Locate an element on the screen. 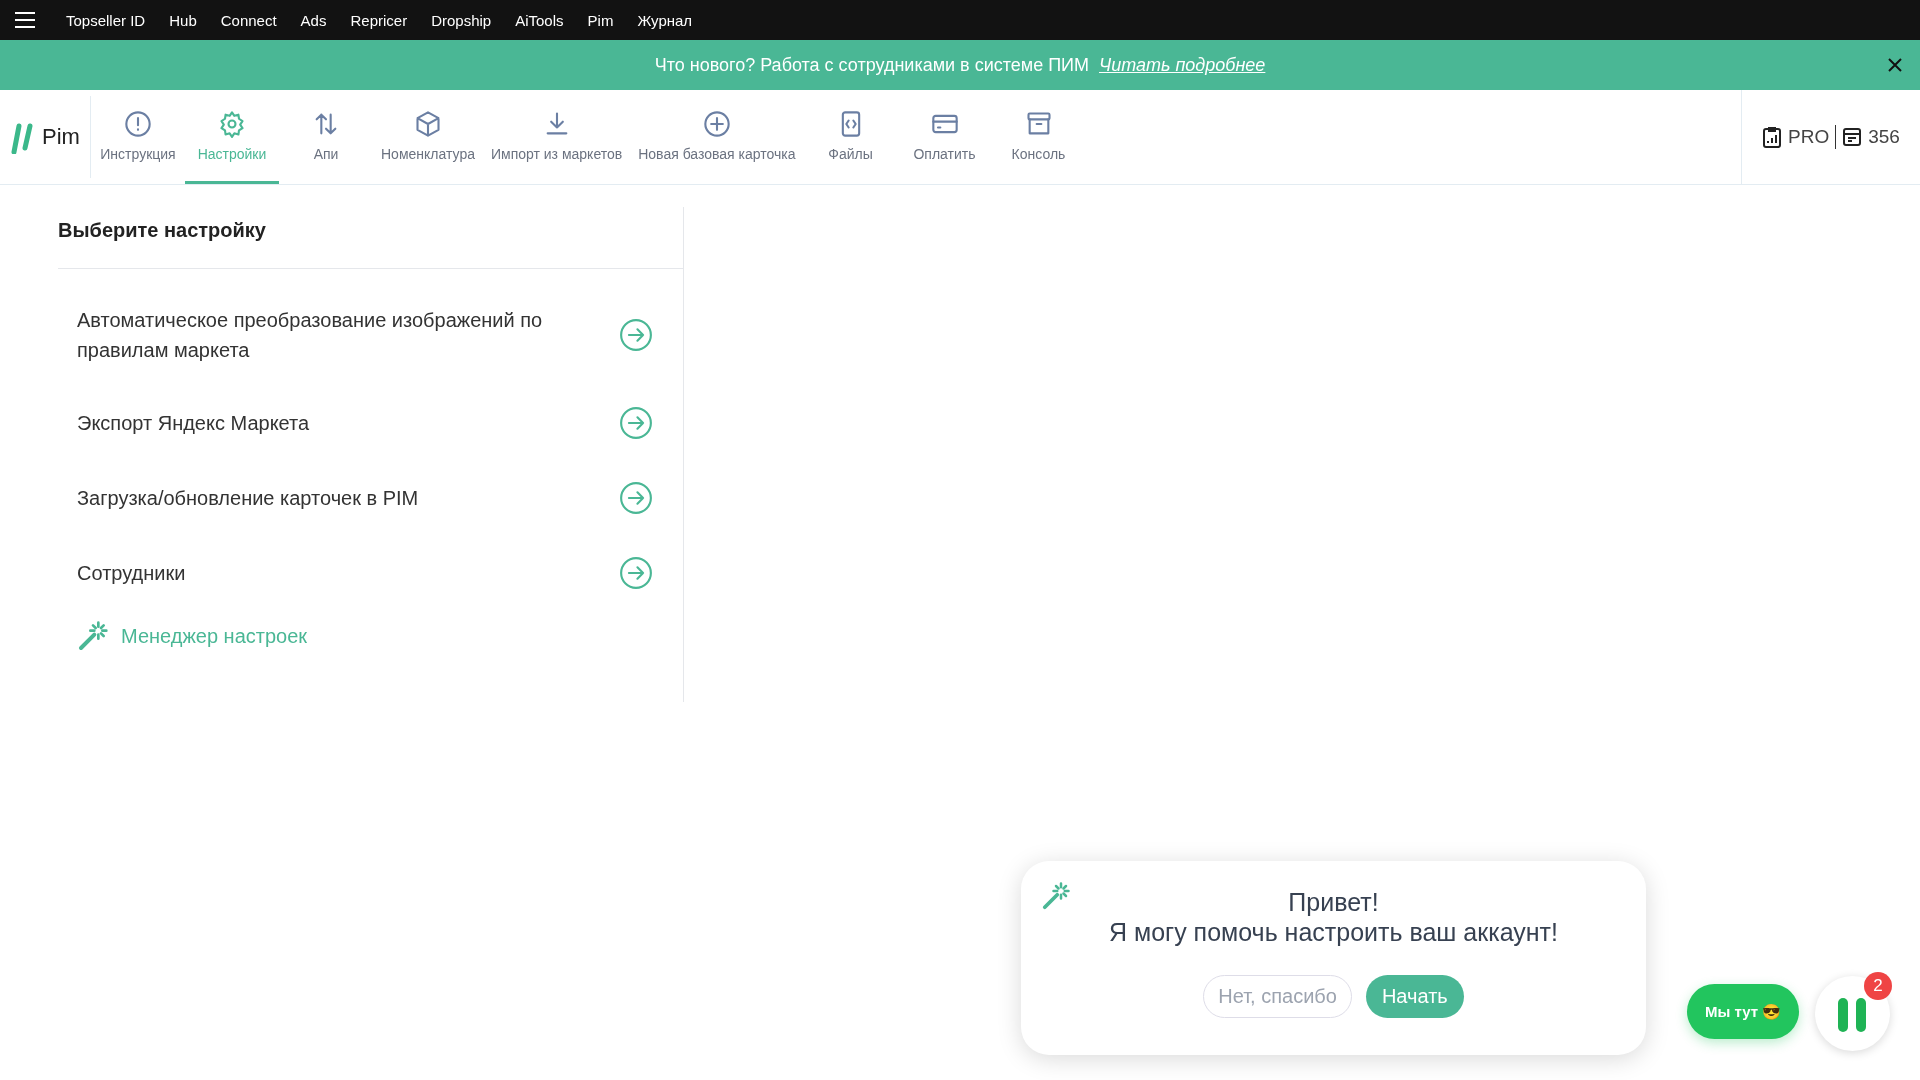 This screenshot has width=1920, height=1080. plus-circle-icon is located at coordinates (716, 123).